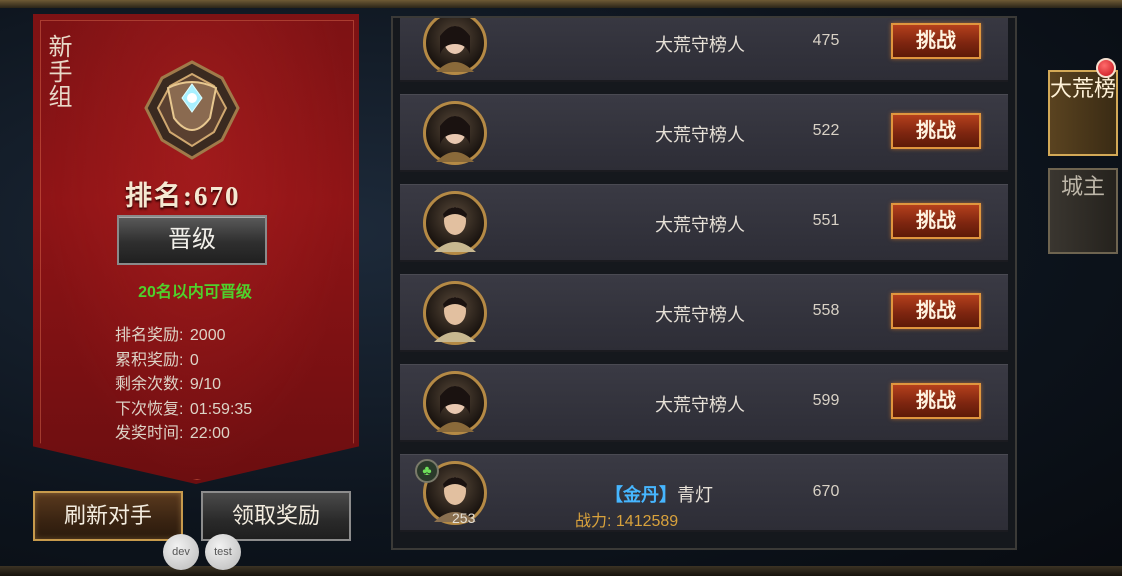  What do you see at coordinates (181, 552) in the screenshot?
I see `dev-debug-button: dev` at bounding box center [181, 552].